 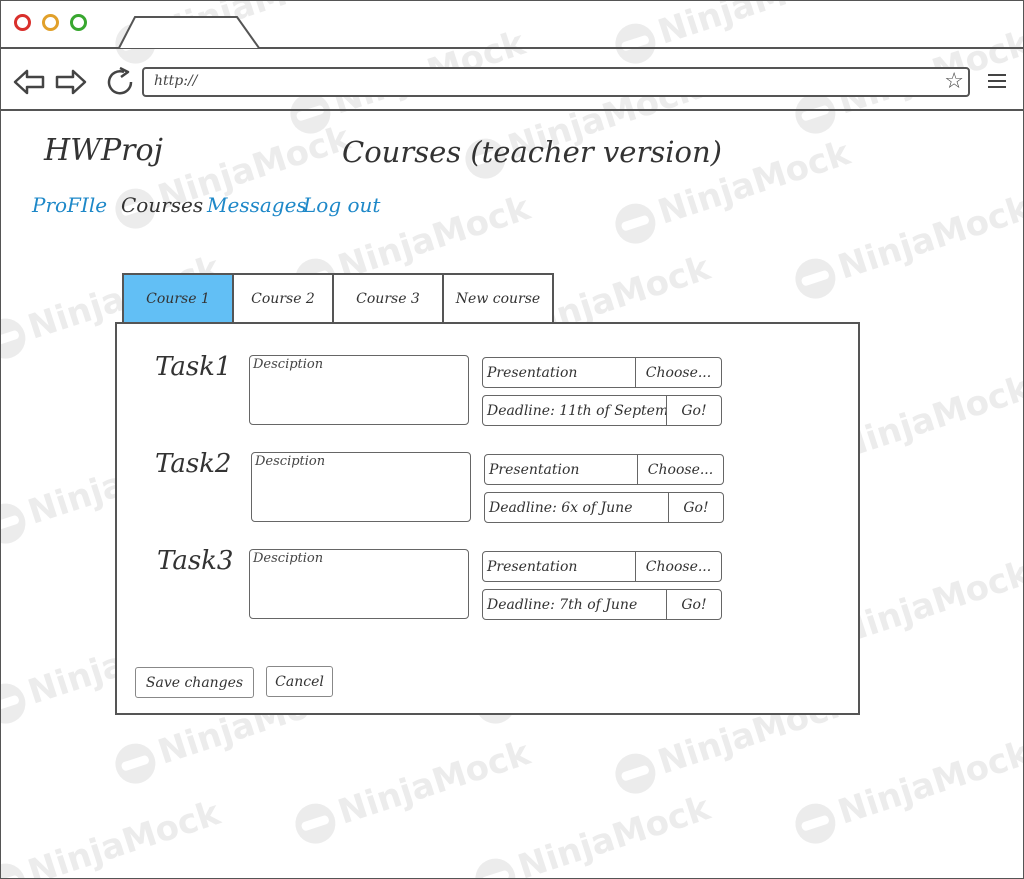 What do you see at coordinates (574, 604) in the screenshot?
I see `deadline-field: Deadline: 7th of June` at bounding box center [574, 604].